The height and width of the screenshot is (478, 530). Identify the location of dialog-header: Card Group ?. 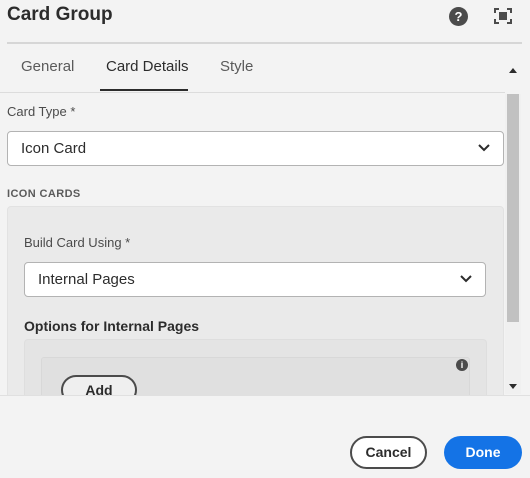
(265, 21).